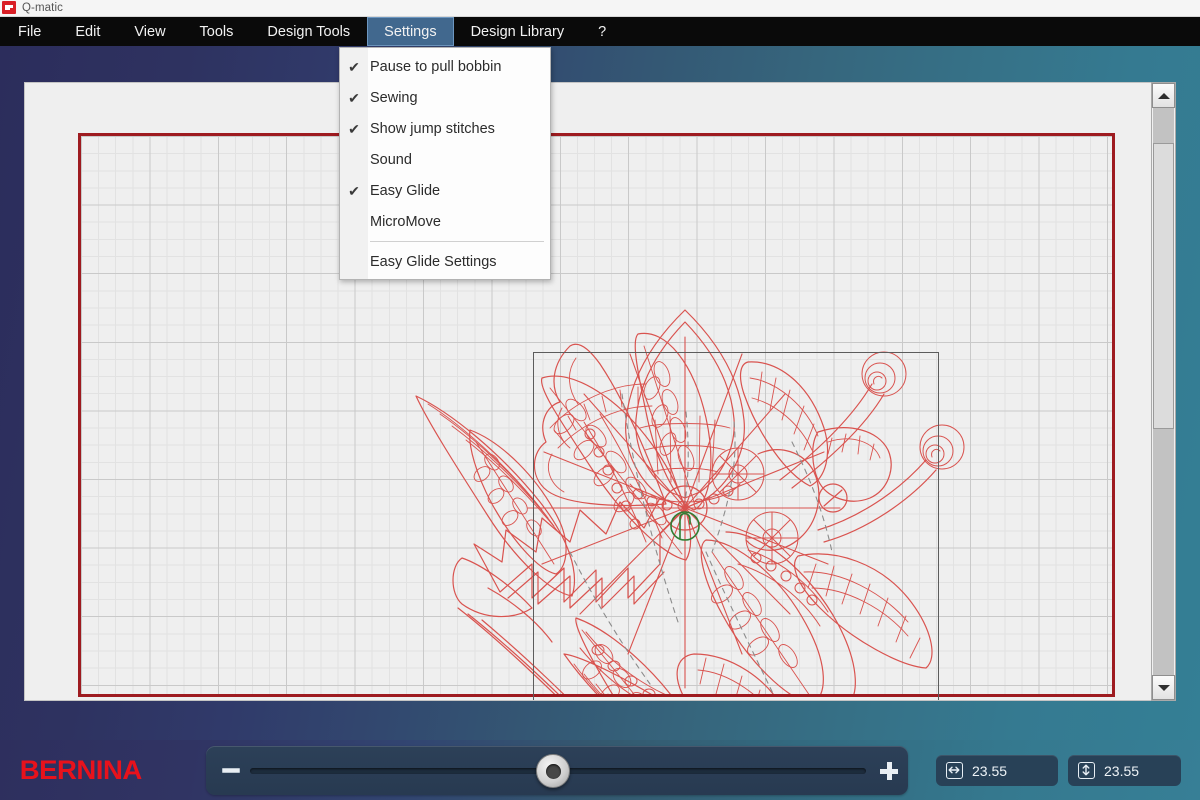 The height and width of the screenshot is (800, 1200). I want to click on zoom-slider-panel, so click(557, 770).